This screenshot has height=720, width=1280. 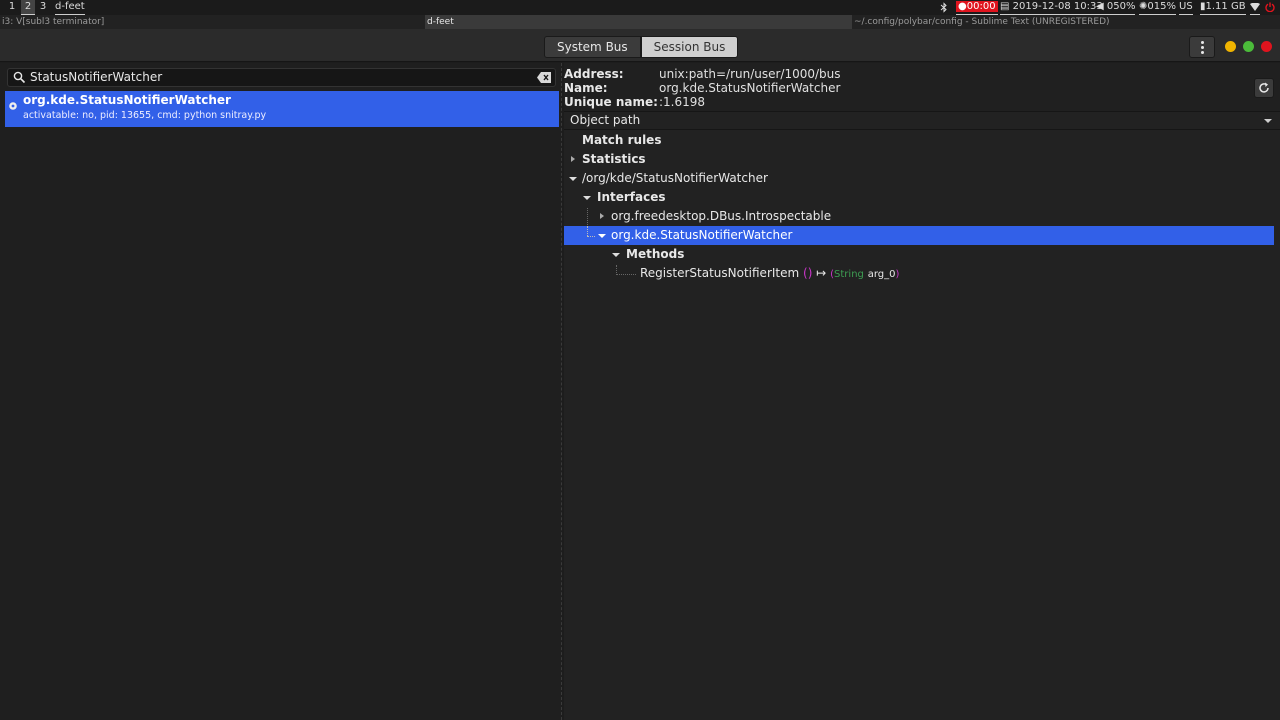 I want to click on tree-row-introspectable: org.freedesktop.DBus.Introspectable, so click(x=922, y=216).